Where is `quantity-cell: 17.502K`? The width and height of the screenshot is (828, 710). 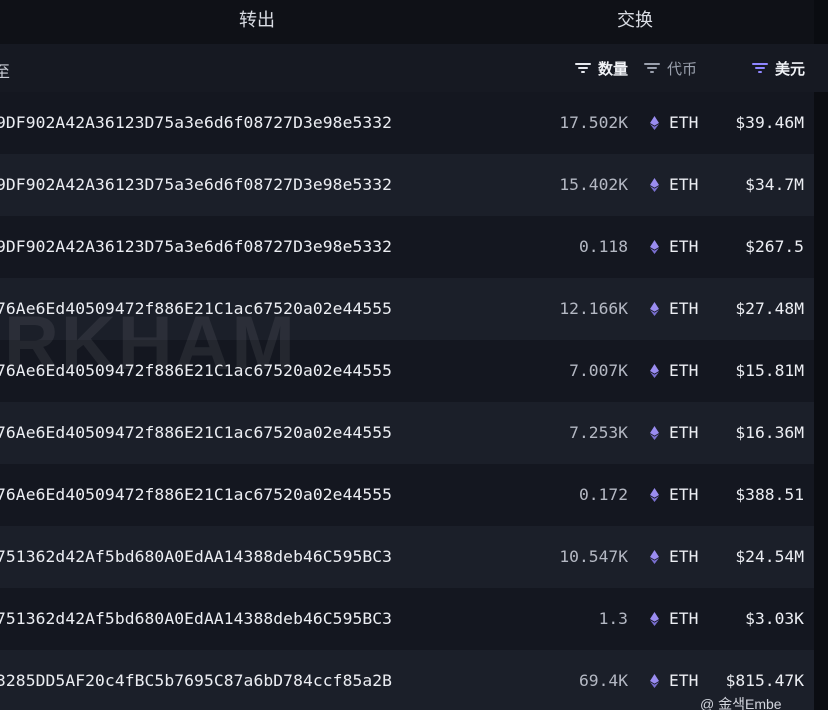
quantity-cell: 17.502K is located at coordinates (593, 122).